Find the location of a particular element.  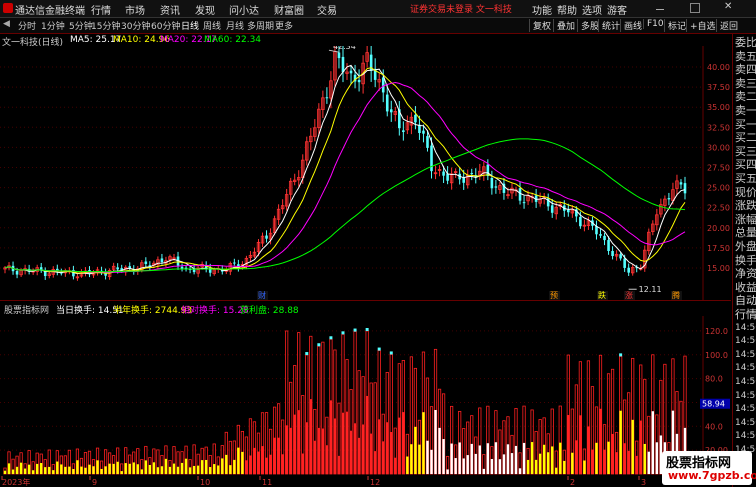

tab-period-30min: 30分钟 is located at coordinates (135, 25).